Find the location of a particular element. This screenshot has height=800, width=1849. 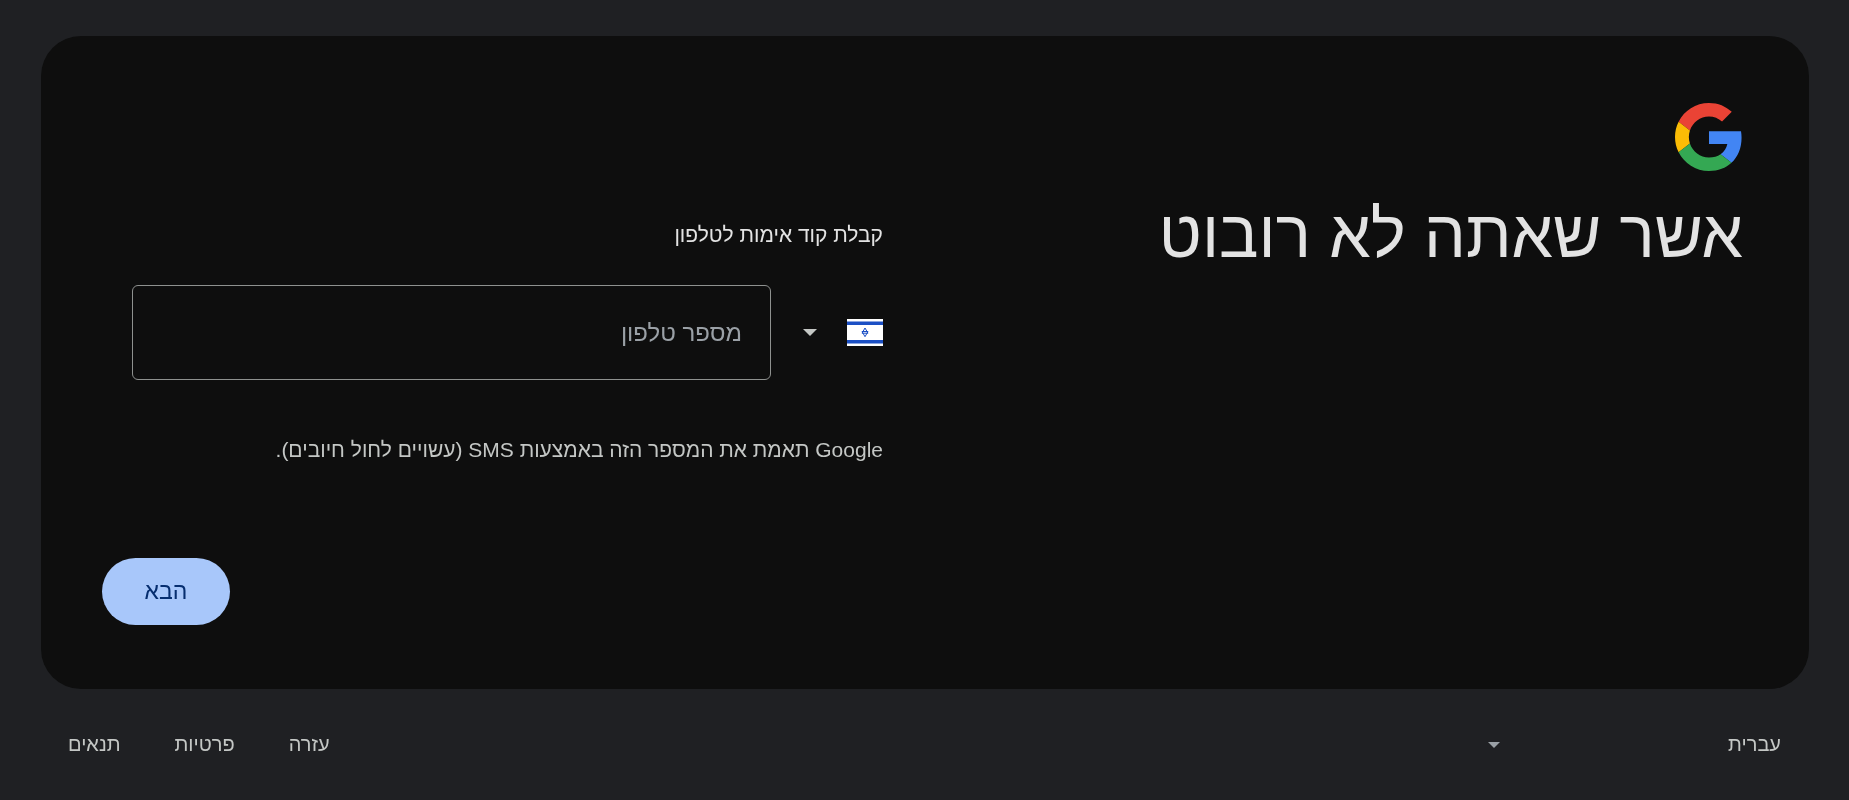

country-selector is located at coordinates (843, 332).